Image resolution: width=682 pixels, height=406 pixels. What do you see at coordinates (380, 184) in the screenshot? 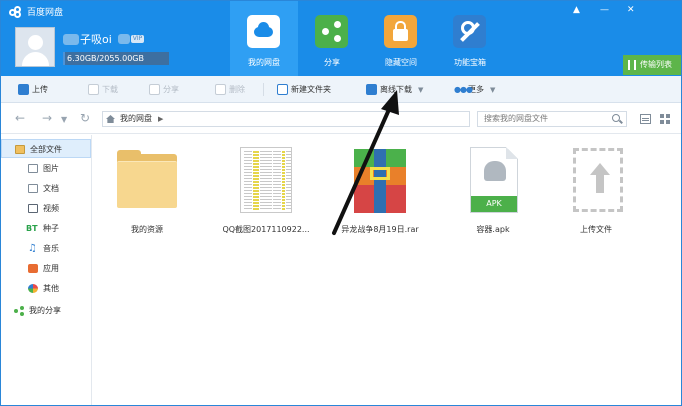
I see `rar-archive-icon` at bounding box center [380, 184].